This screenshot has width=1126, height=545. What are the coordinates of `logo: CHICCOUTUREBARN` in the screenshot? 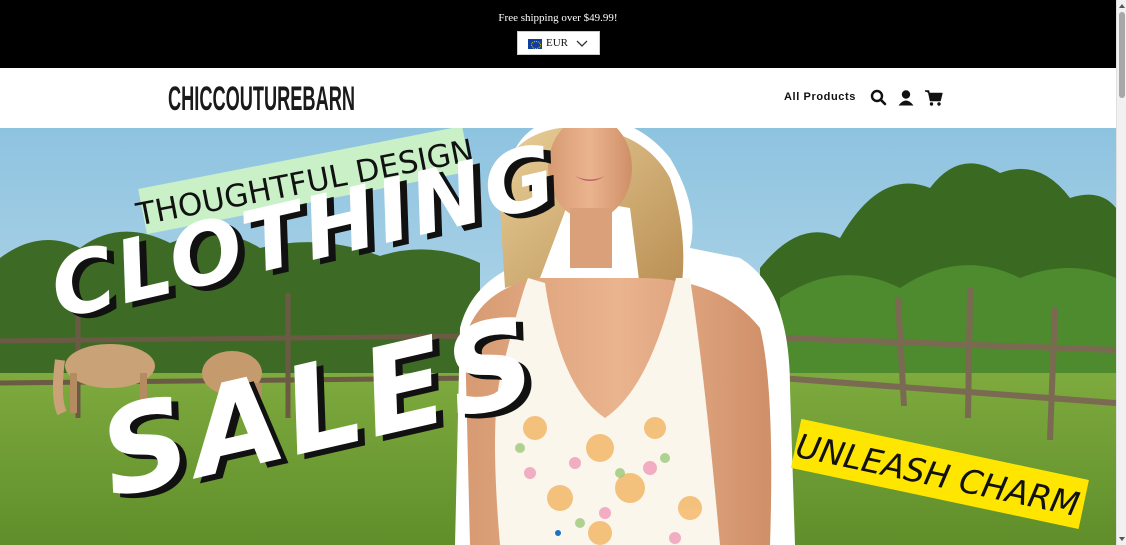 It's located at (263, 98).